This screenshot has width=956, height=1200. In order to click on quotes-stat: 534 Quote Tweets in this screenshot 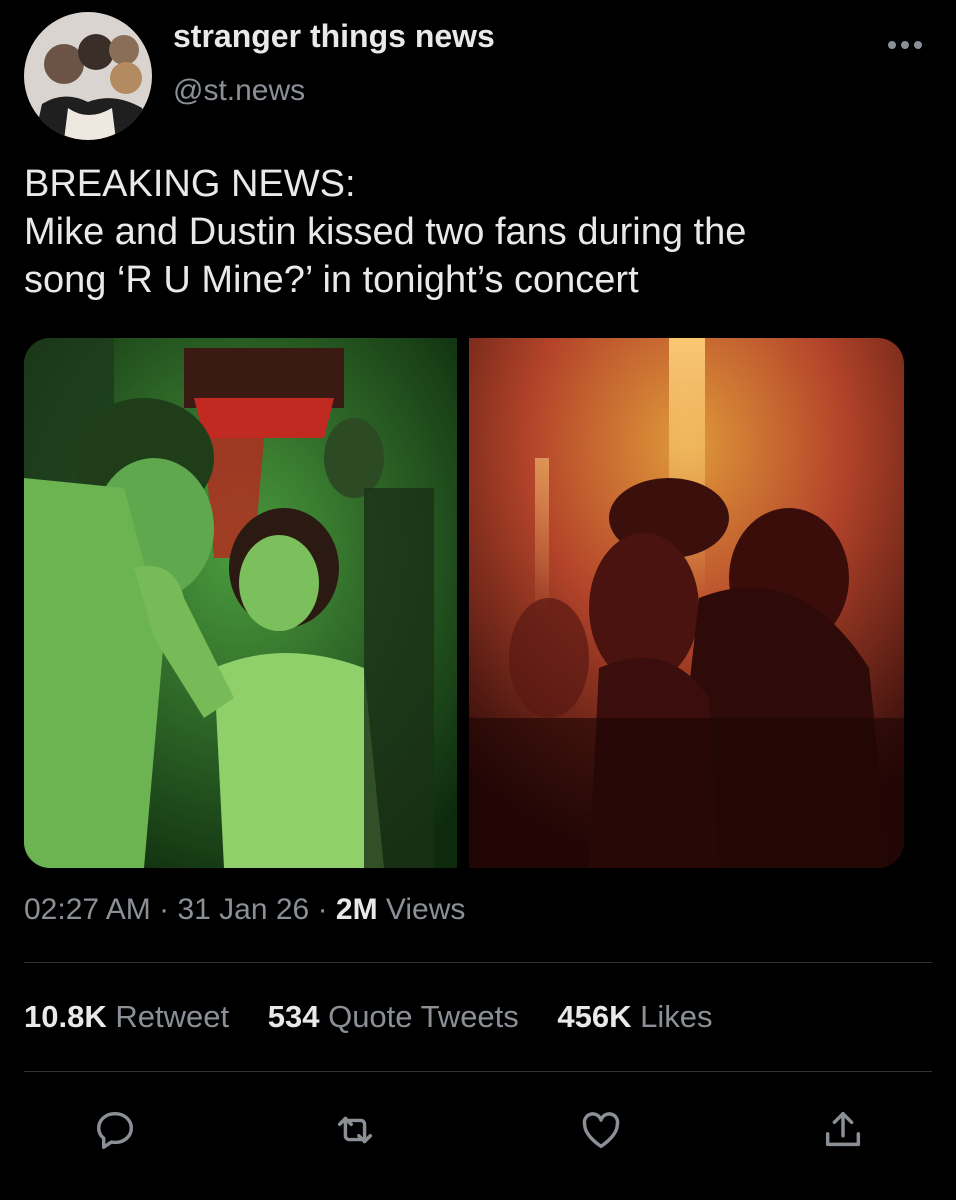, I will do `click(398, 1016)`.